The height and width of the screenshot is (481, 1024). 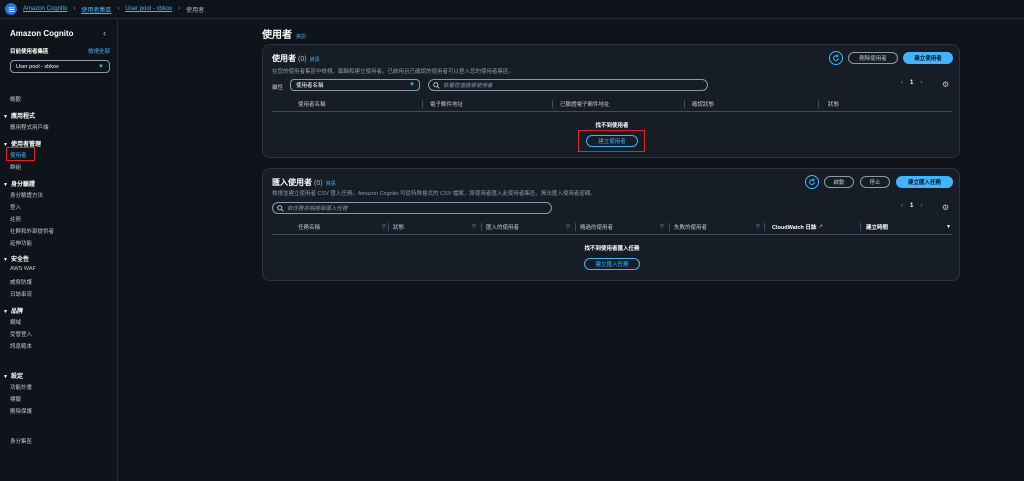 What do you see at coordinates (21, 411) in the screenshot?
I see `sidebar-item-deletion-protection: 刪除保護` at bounding box center [21, 411].